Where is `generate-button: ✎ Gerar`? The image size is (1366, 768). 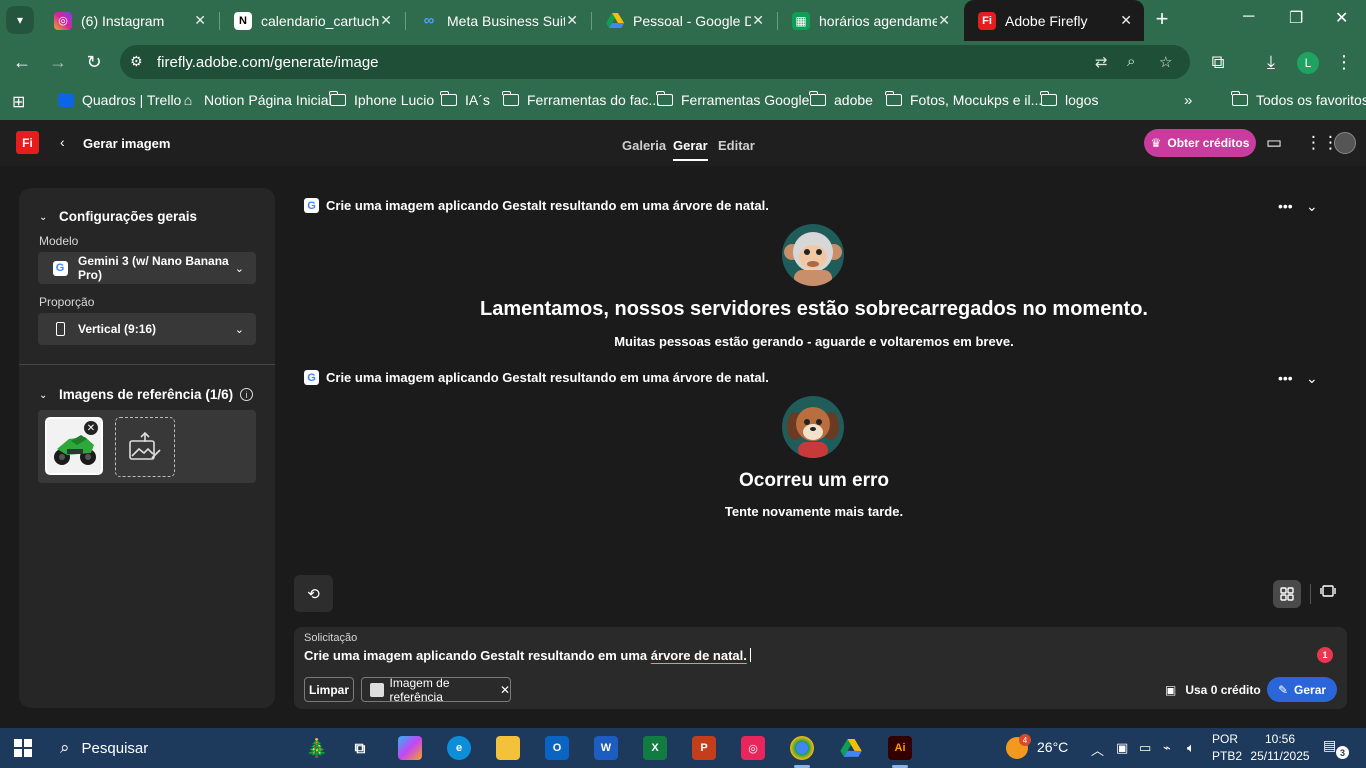
generate-button: ✎ Gerar is located at coordinates (1302, 689).